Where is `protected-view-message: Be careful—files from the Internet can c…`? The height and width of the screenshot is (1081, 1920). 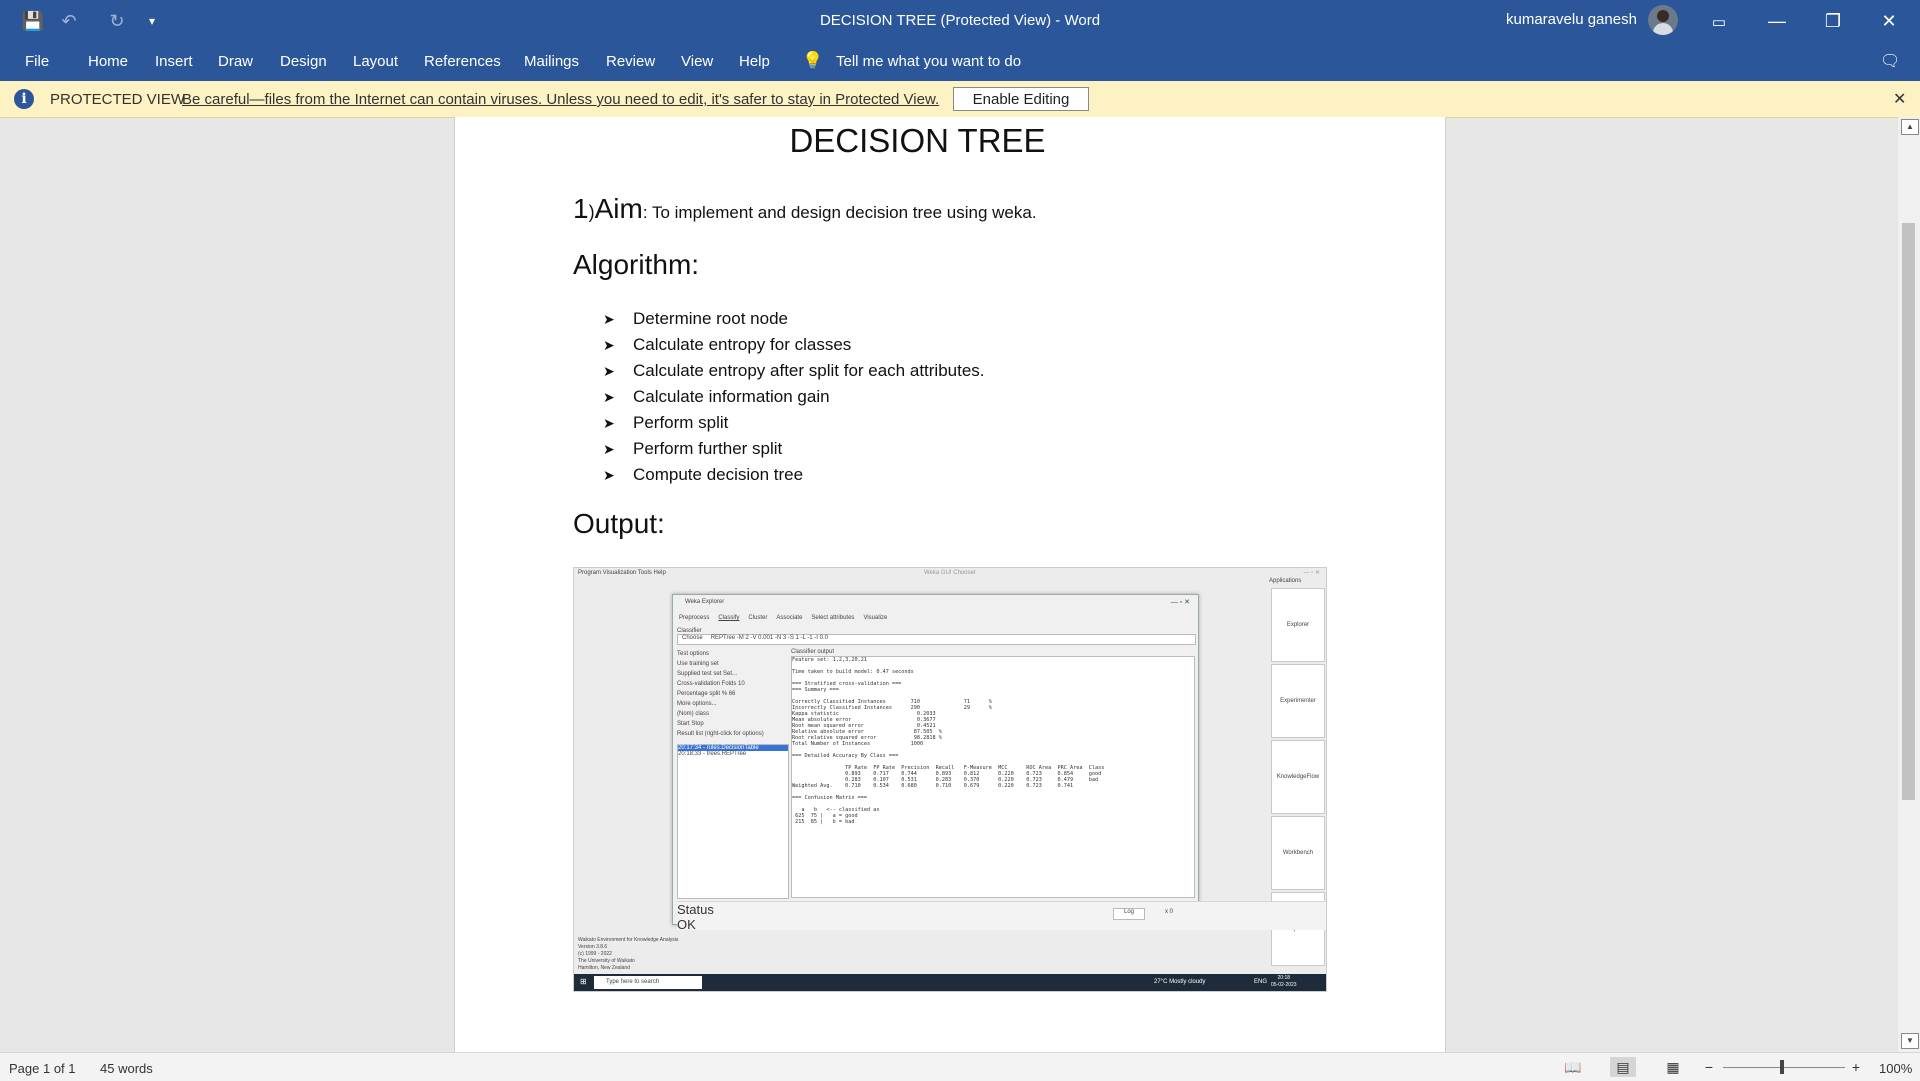
protected-view-message: Be careful—files from the Internet can c… is located at coordinates (560, 99).